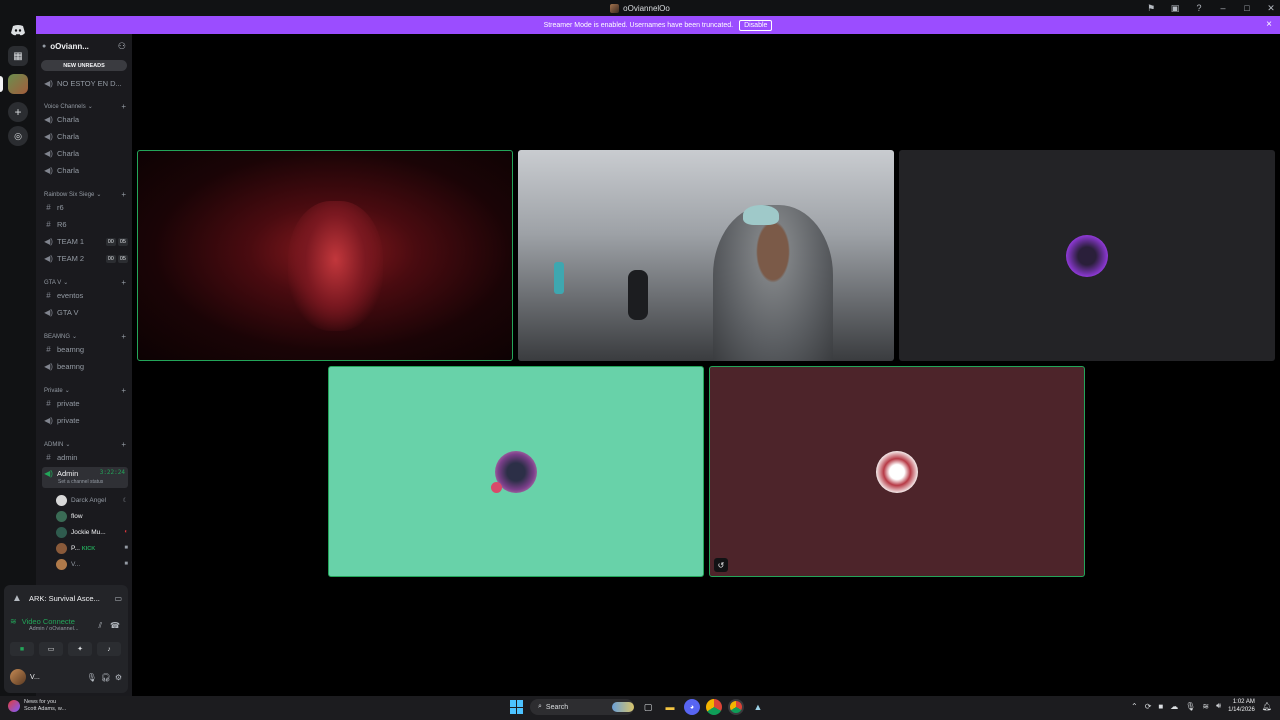 Image resolution: width=1280 pixels, height=720 pixels. What do you see at coordinates (57, 336) in the screenshot?
I see `category-label: BEAMNG` at bounding box center [57, 336].